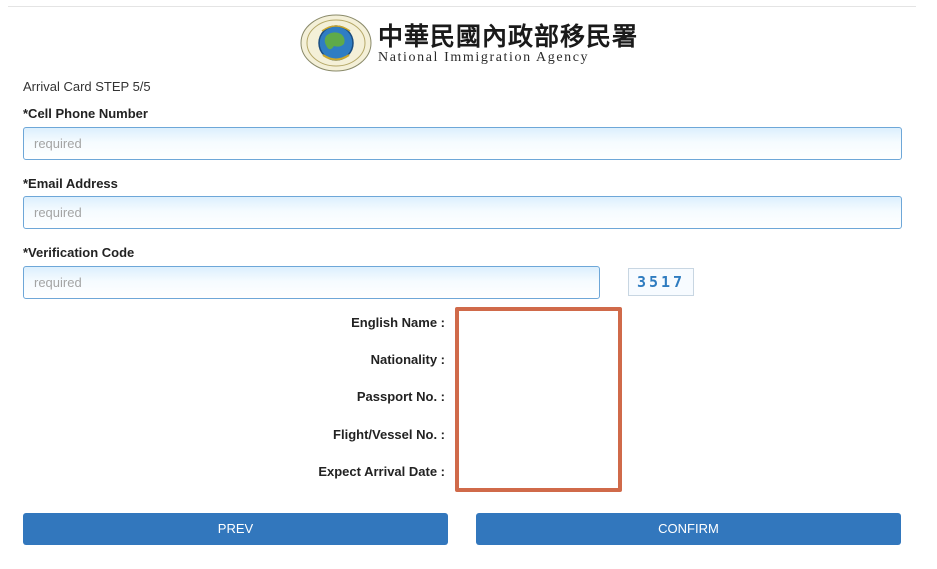  Describe the element at coordinates (79, 252) in the screenshot. I see `verification-code-label: *Verification Code` at that location.